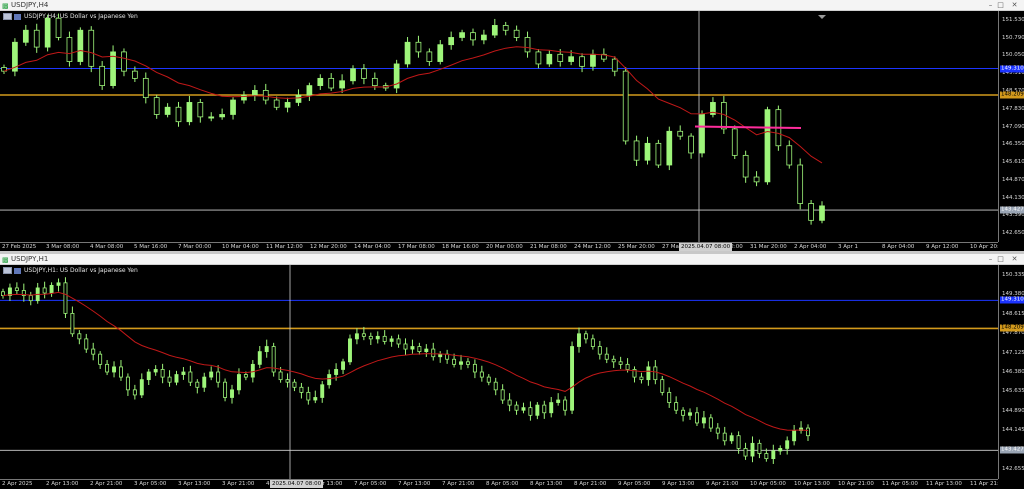 The image size is (1024, 489). I want to click on top-window-title: USDJPY,H4, so click(30, 5).